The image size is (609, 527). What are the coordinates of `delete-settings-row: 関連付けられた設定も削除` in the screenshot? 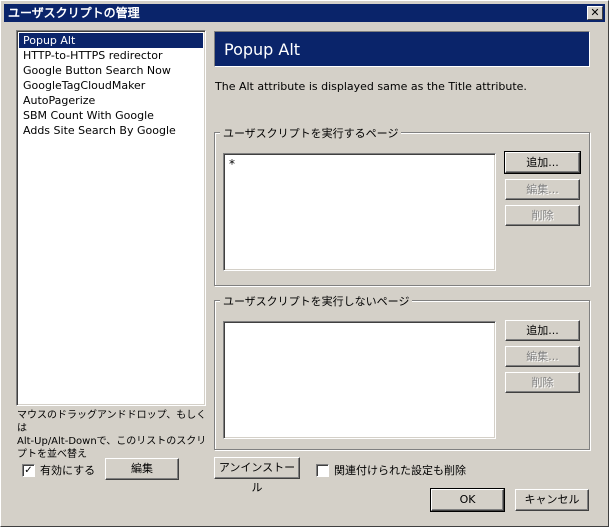 It's located at (391, 470).